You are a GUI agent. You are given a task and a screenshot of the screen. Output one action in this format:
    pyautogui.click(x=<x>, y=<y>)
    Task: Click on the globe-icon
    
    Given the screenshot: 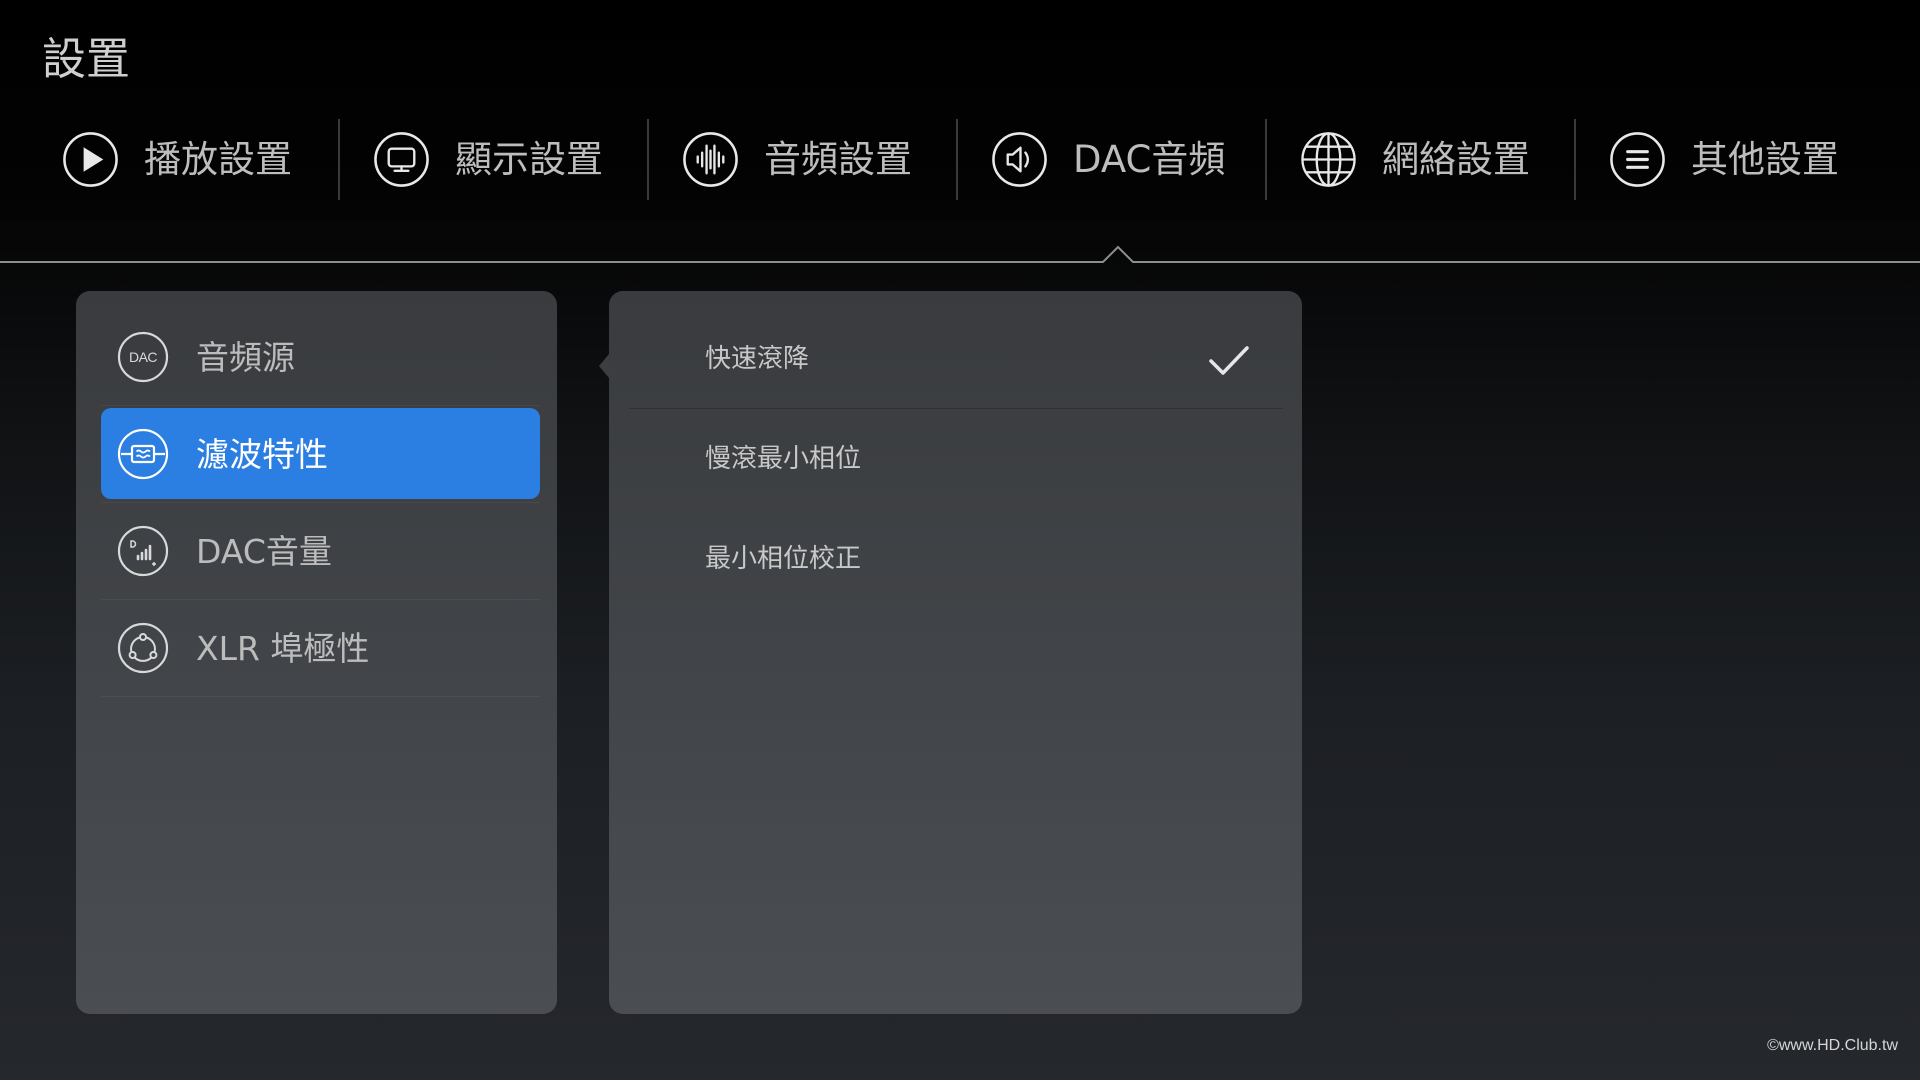 What is the action you would take?
    pyautogui.click(x=1328, y=159)
    